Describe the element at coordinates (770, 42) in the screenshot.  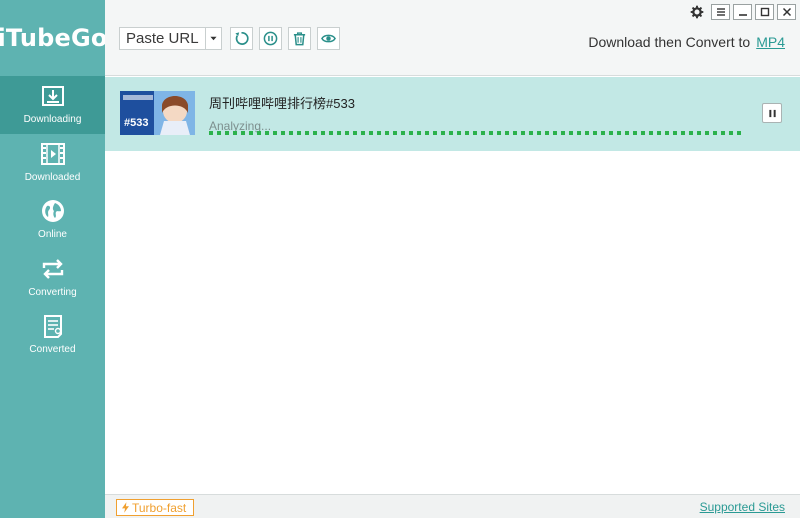
I see `convert-format-link: MP4` at that location.